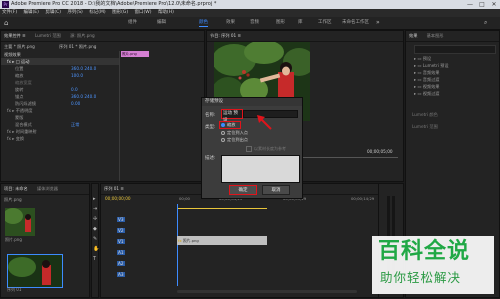  I want to click on type-option-scale: 缩放, so click(230, 125).